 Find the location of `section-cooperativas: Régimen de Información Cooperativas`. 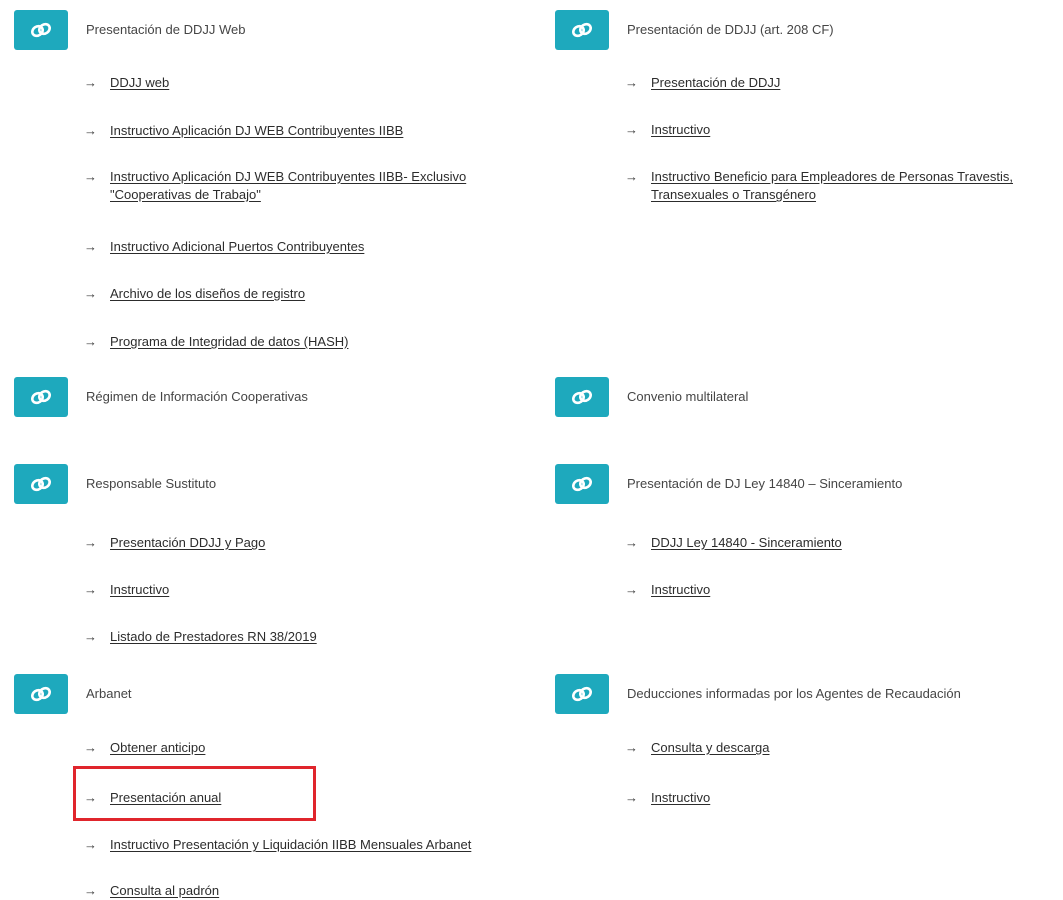

section-cooperativas: Régimen de Información Cooperativas is located at coordinates (274, 397).